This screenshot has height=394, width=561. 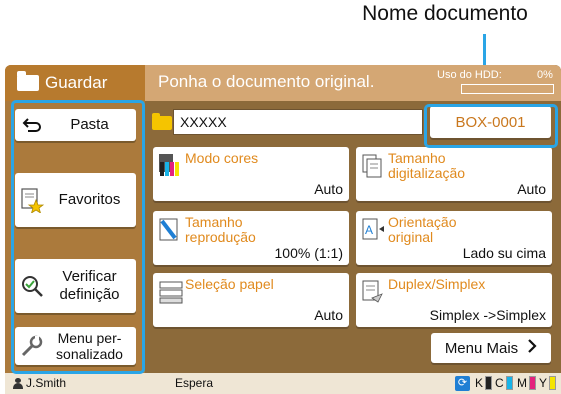 What do you see at coordinates (422, 229) in the screenshot?
I see `tile-label: Orientação original` at bounding box center [422, 229].